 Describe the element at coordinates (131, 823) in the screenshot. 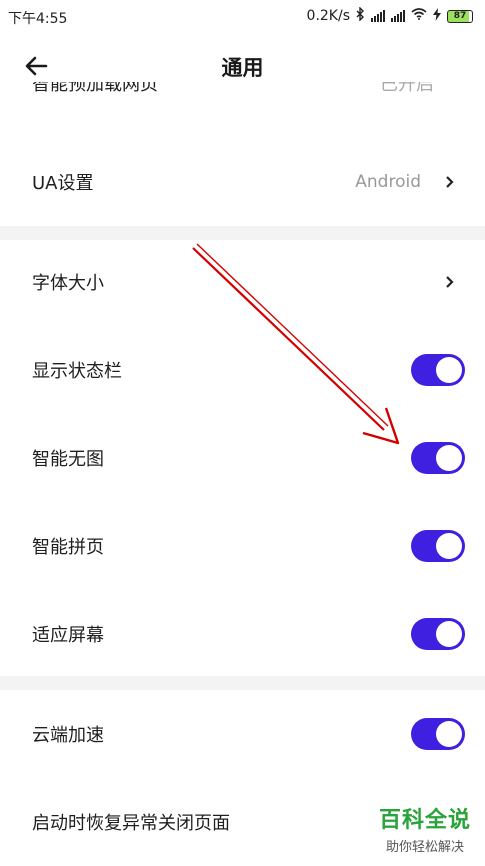

I see `settings-row-label: 启动时恢复异常关闭页面` at that location.